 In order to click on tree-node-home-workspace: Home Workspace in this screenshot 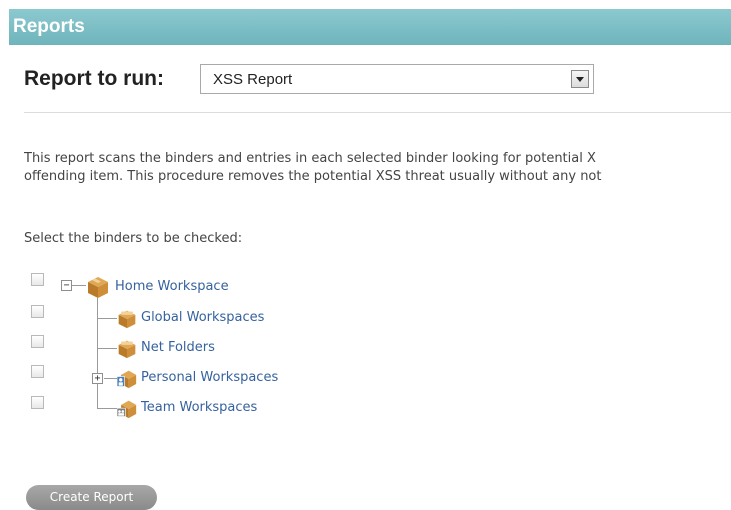, I will do `click(172, 286)`.